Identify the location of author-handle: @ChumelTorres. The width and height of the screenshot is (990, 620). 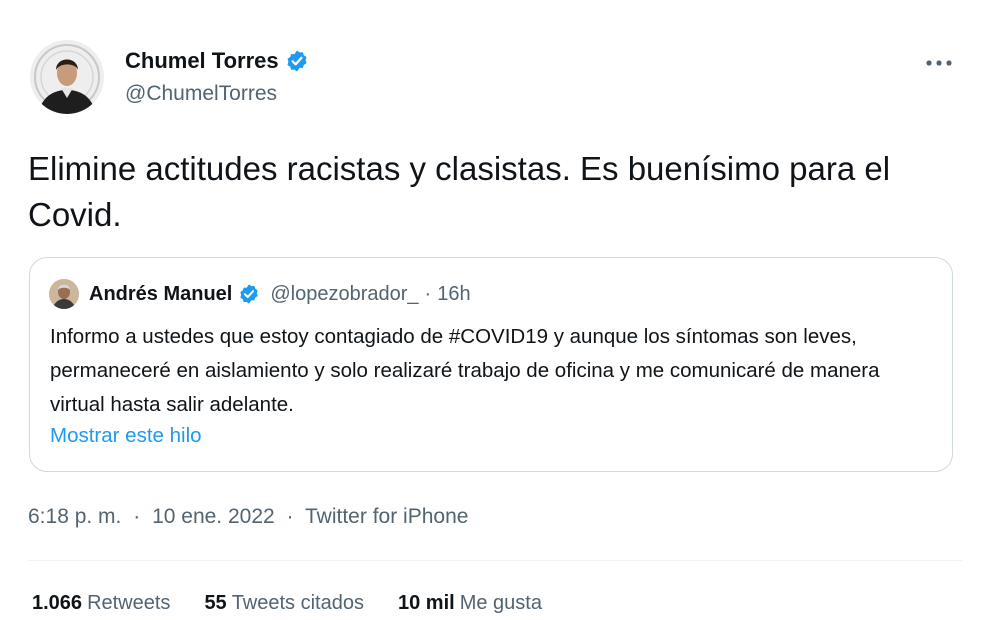
(201, 94).